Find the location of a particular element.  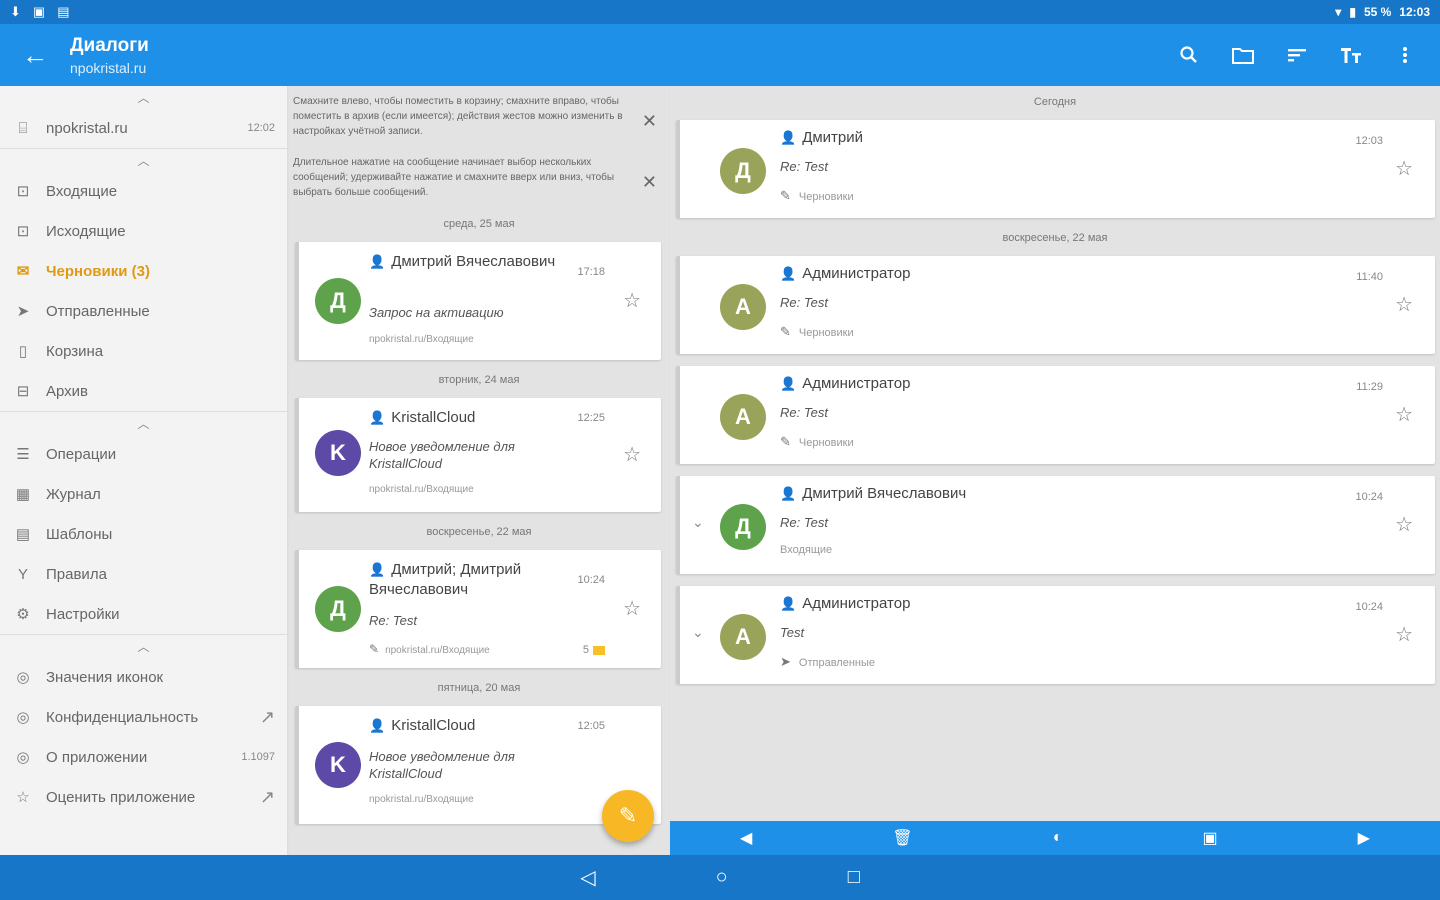

sender-name: 👤 Дмитрий; Дмитрий Вячеславович is located at coordinates (445, 579).